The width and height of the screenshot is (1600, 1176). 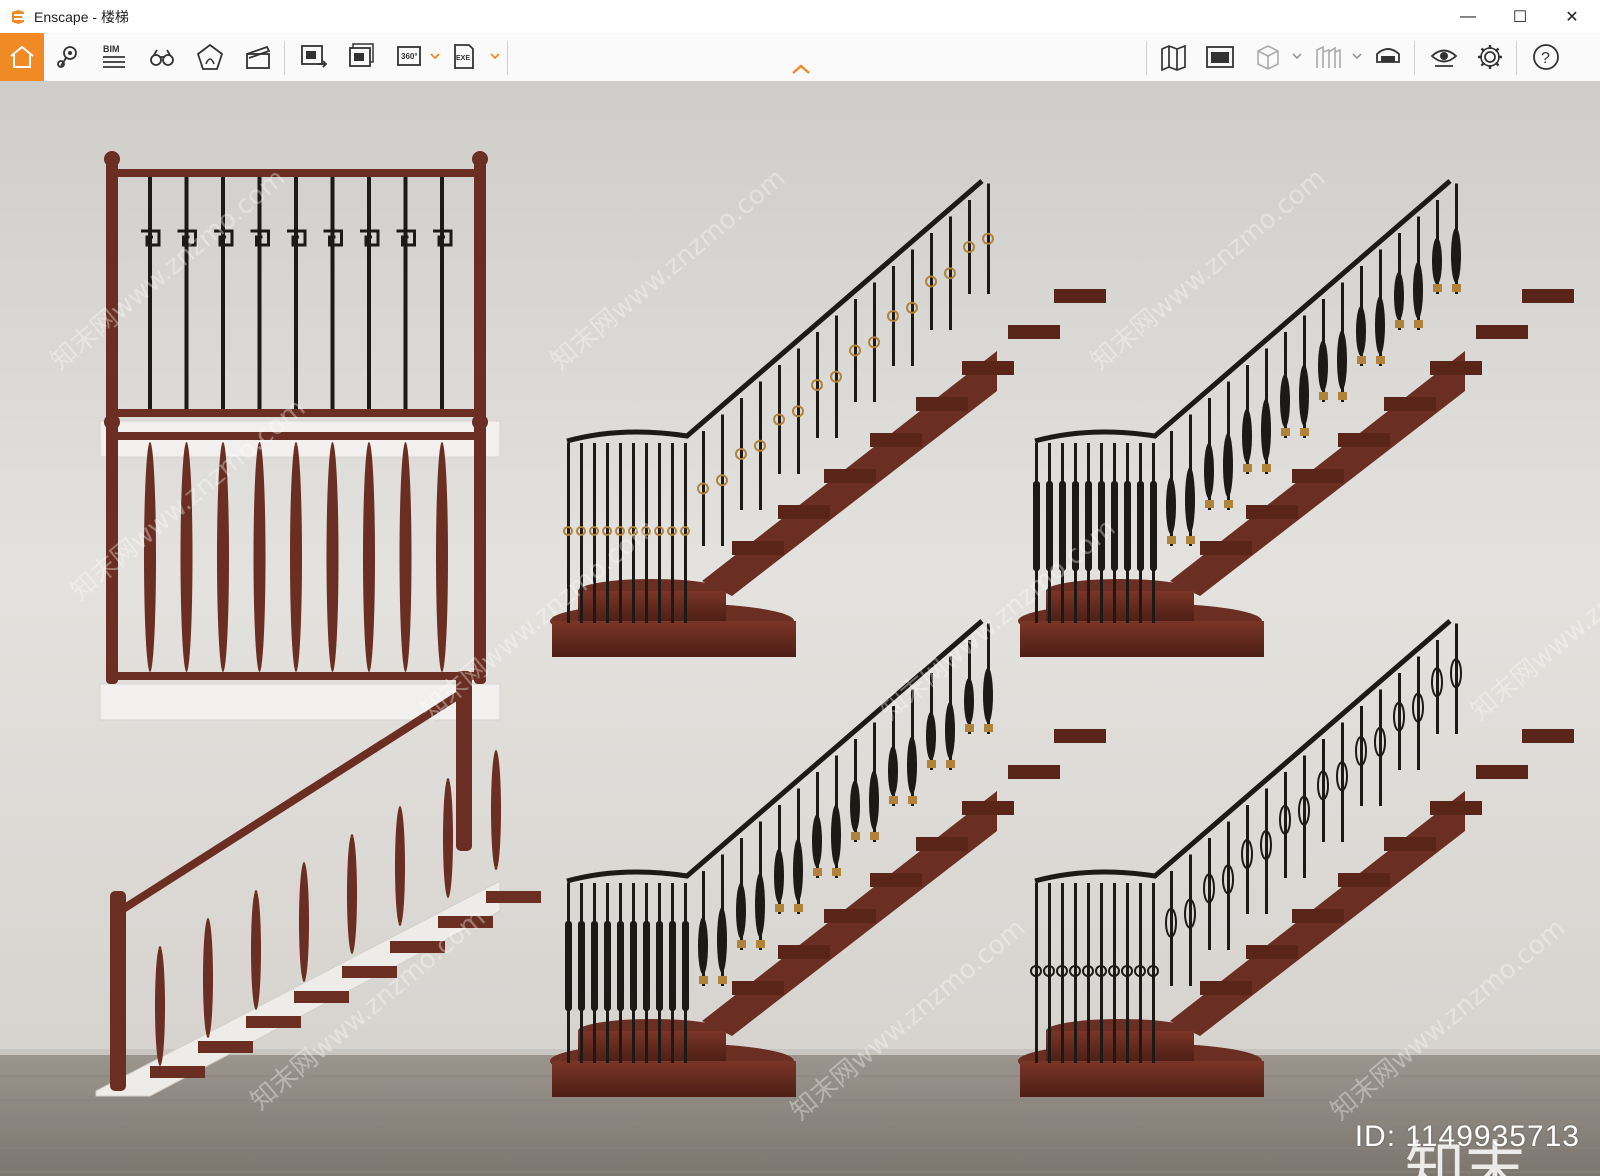 I want to click on gear-icon, so click(x=1490, y=57).